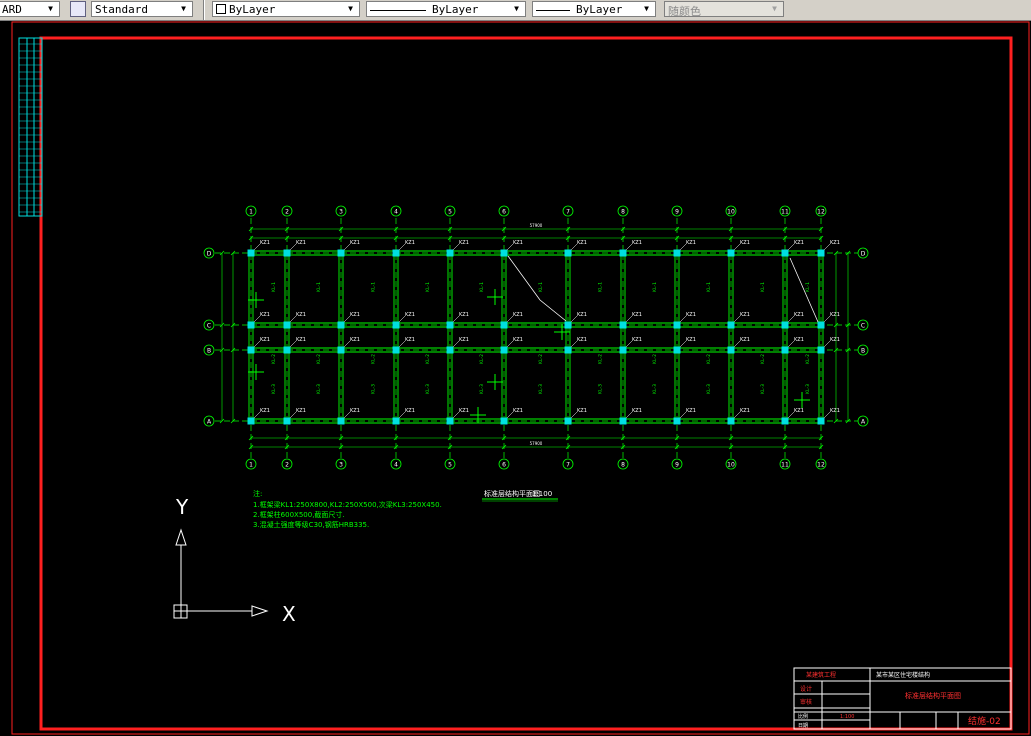 The width and height of the screenshot is (1031, 736). Describe the element at coordinates (504, 212) in the screenshot. I see `axis-label-top: 6` at that location.